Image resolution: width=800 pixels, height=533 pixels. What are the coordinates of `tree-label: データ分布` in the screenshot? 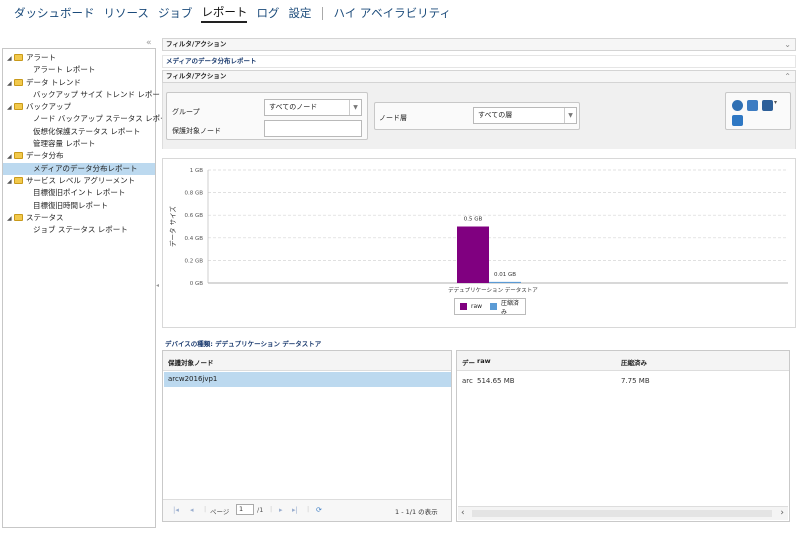 It's located at (45, 156).